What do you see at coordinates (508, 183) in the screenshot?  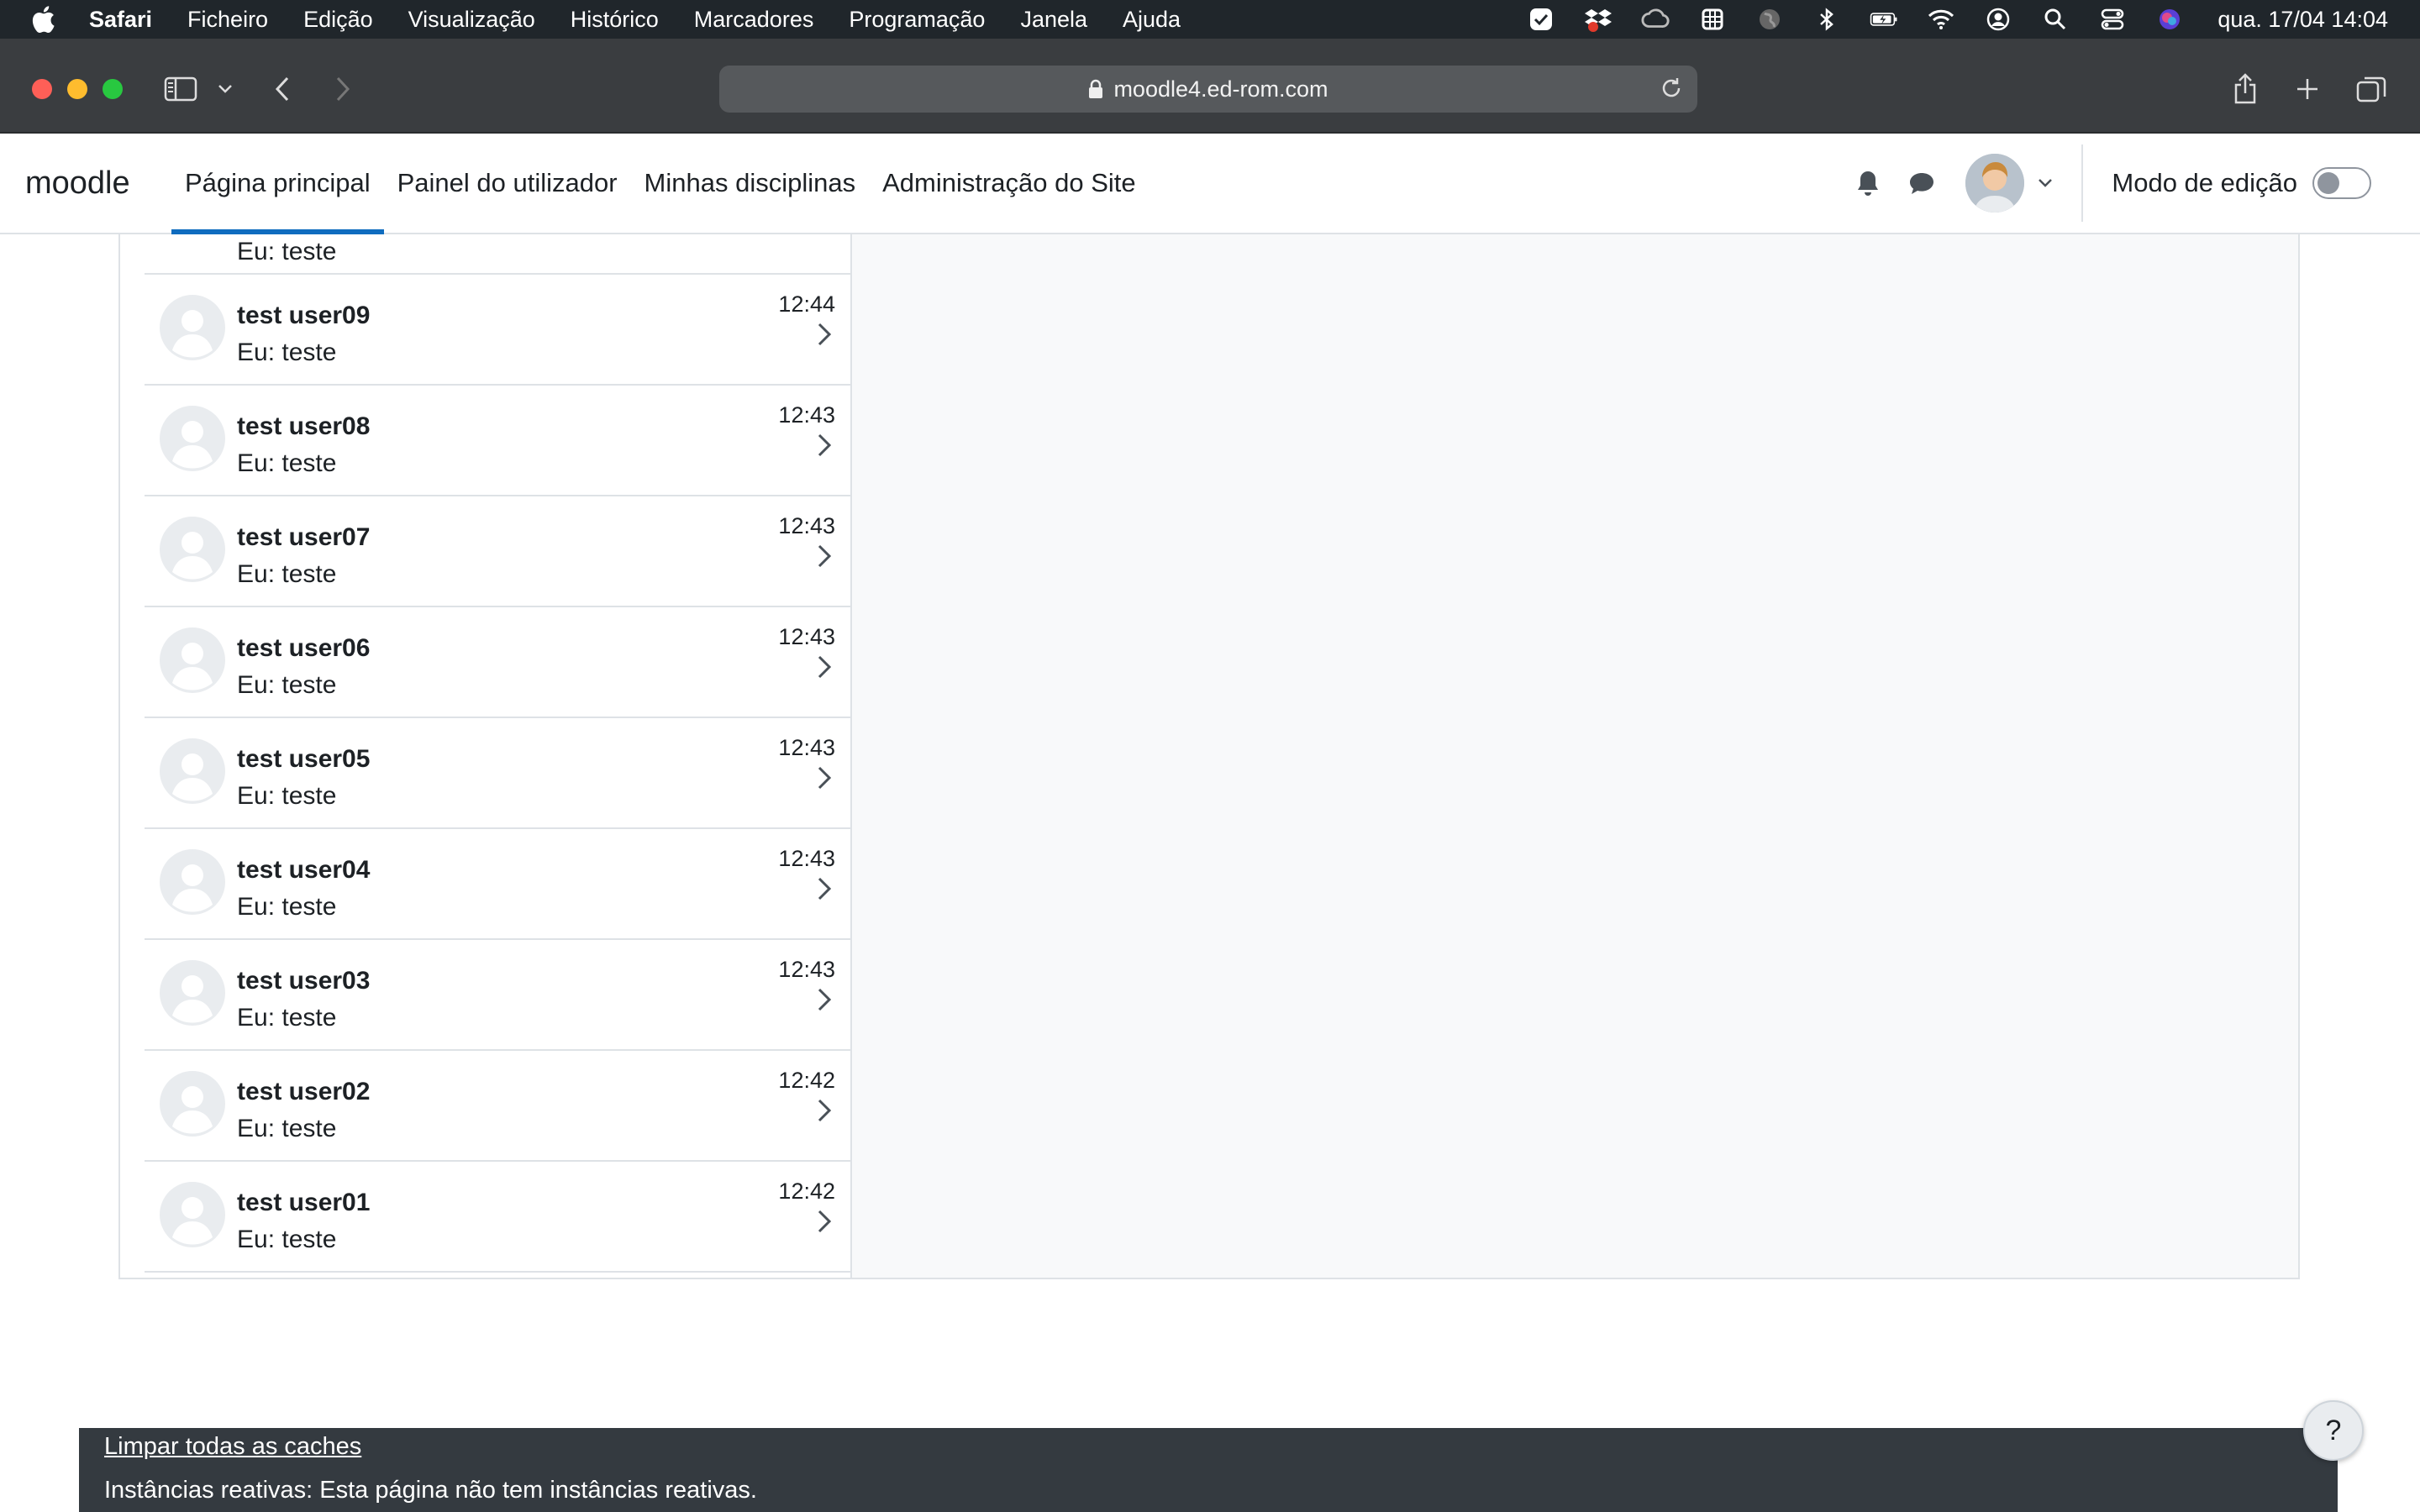 I see `nav-dashboard: Painel do utilizador` at bounding box center [508, 183].